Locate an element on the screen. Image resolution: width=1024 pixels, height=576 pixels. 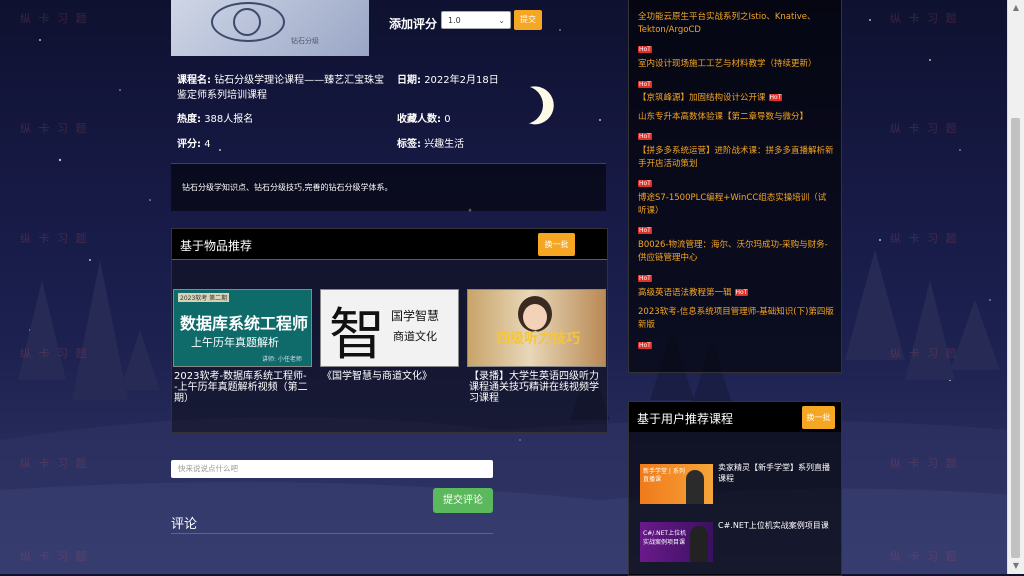
hot-course-link: 2023软考-信息系统项目管理师-基础知识(下)第四版新版 is located at coordinates (736, 319).